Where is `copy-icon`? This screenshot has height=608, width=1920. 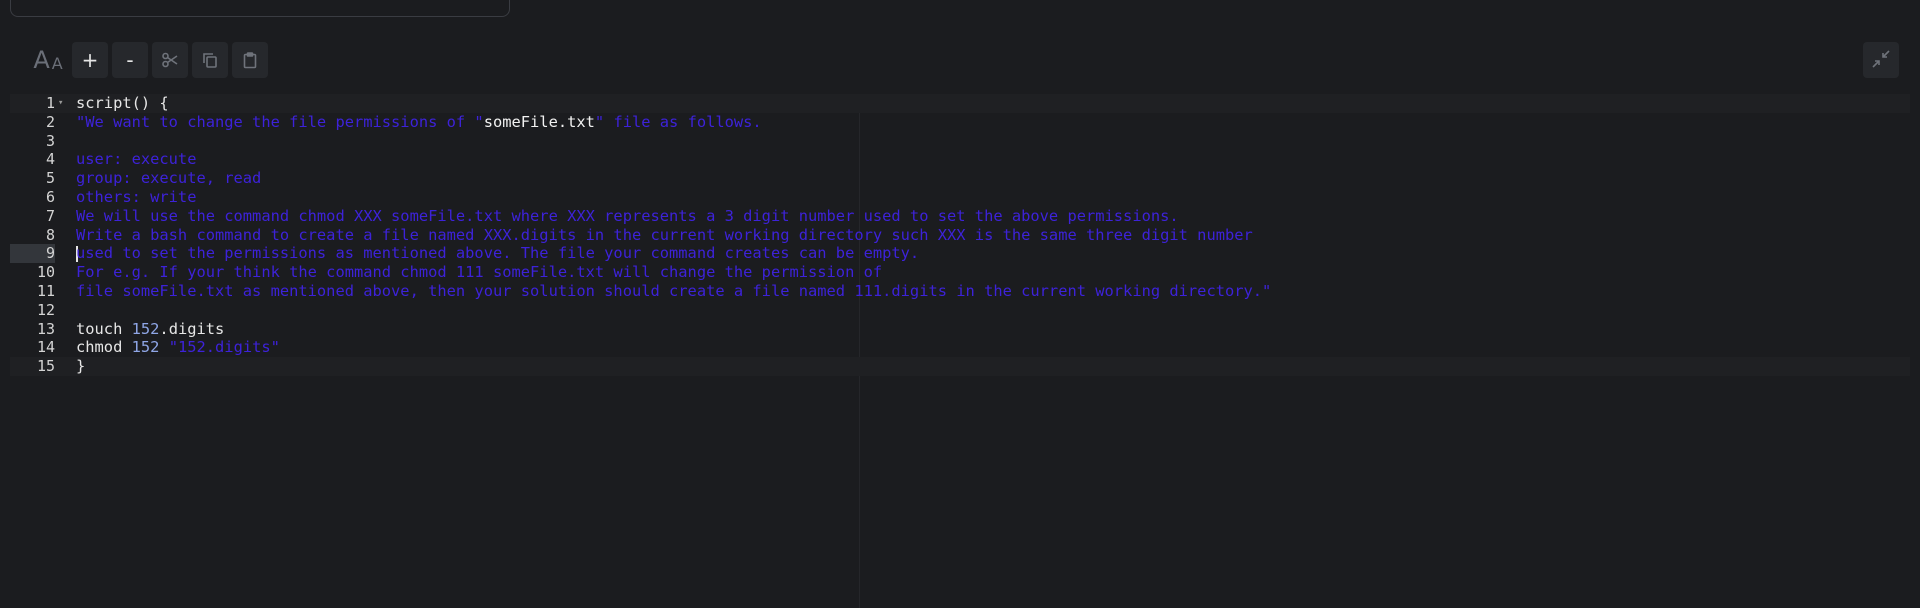 copy-icon is located at coordinates (210, 60).